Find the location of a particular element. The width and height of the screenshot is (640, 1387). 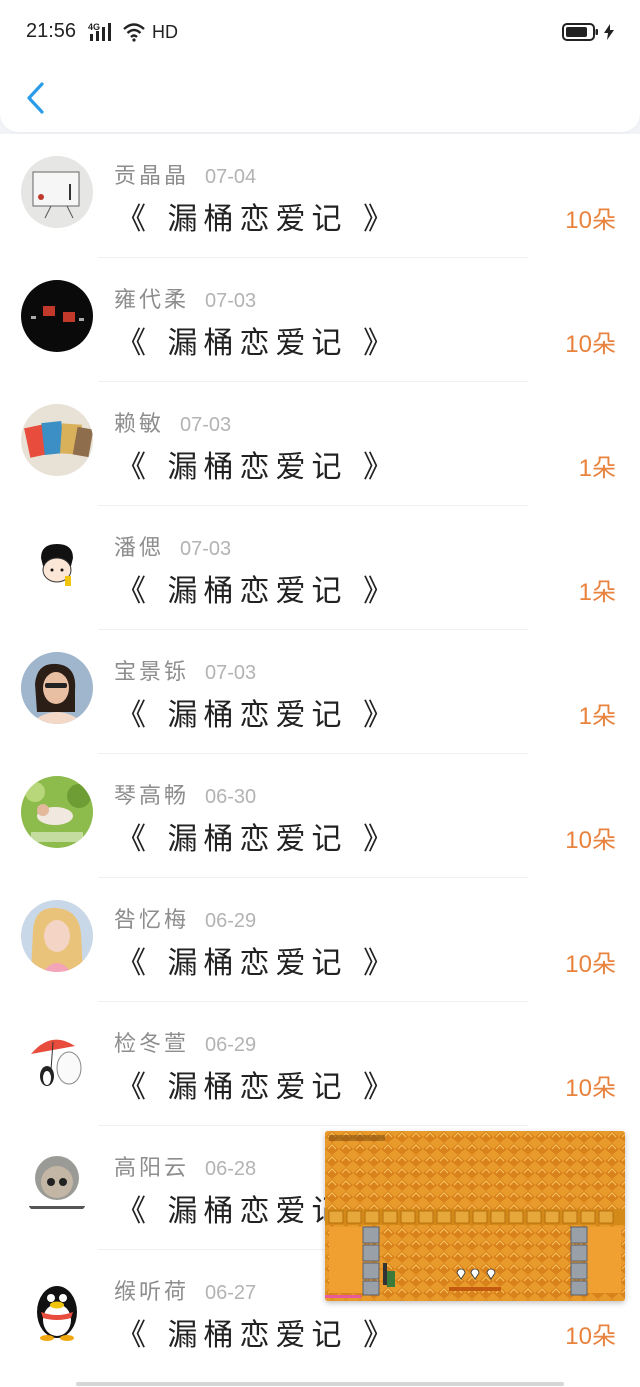

name-row: 宝景铄 07-03 is located at coordinates (185, 669).